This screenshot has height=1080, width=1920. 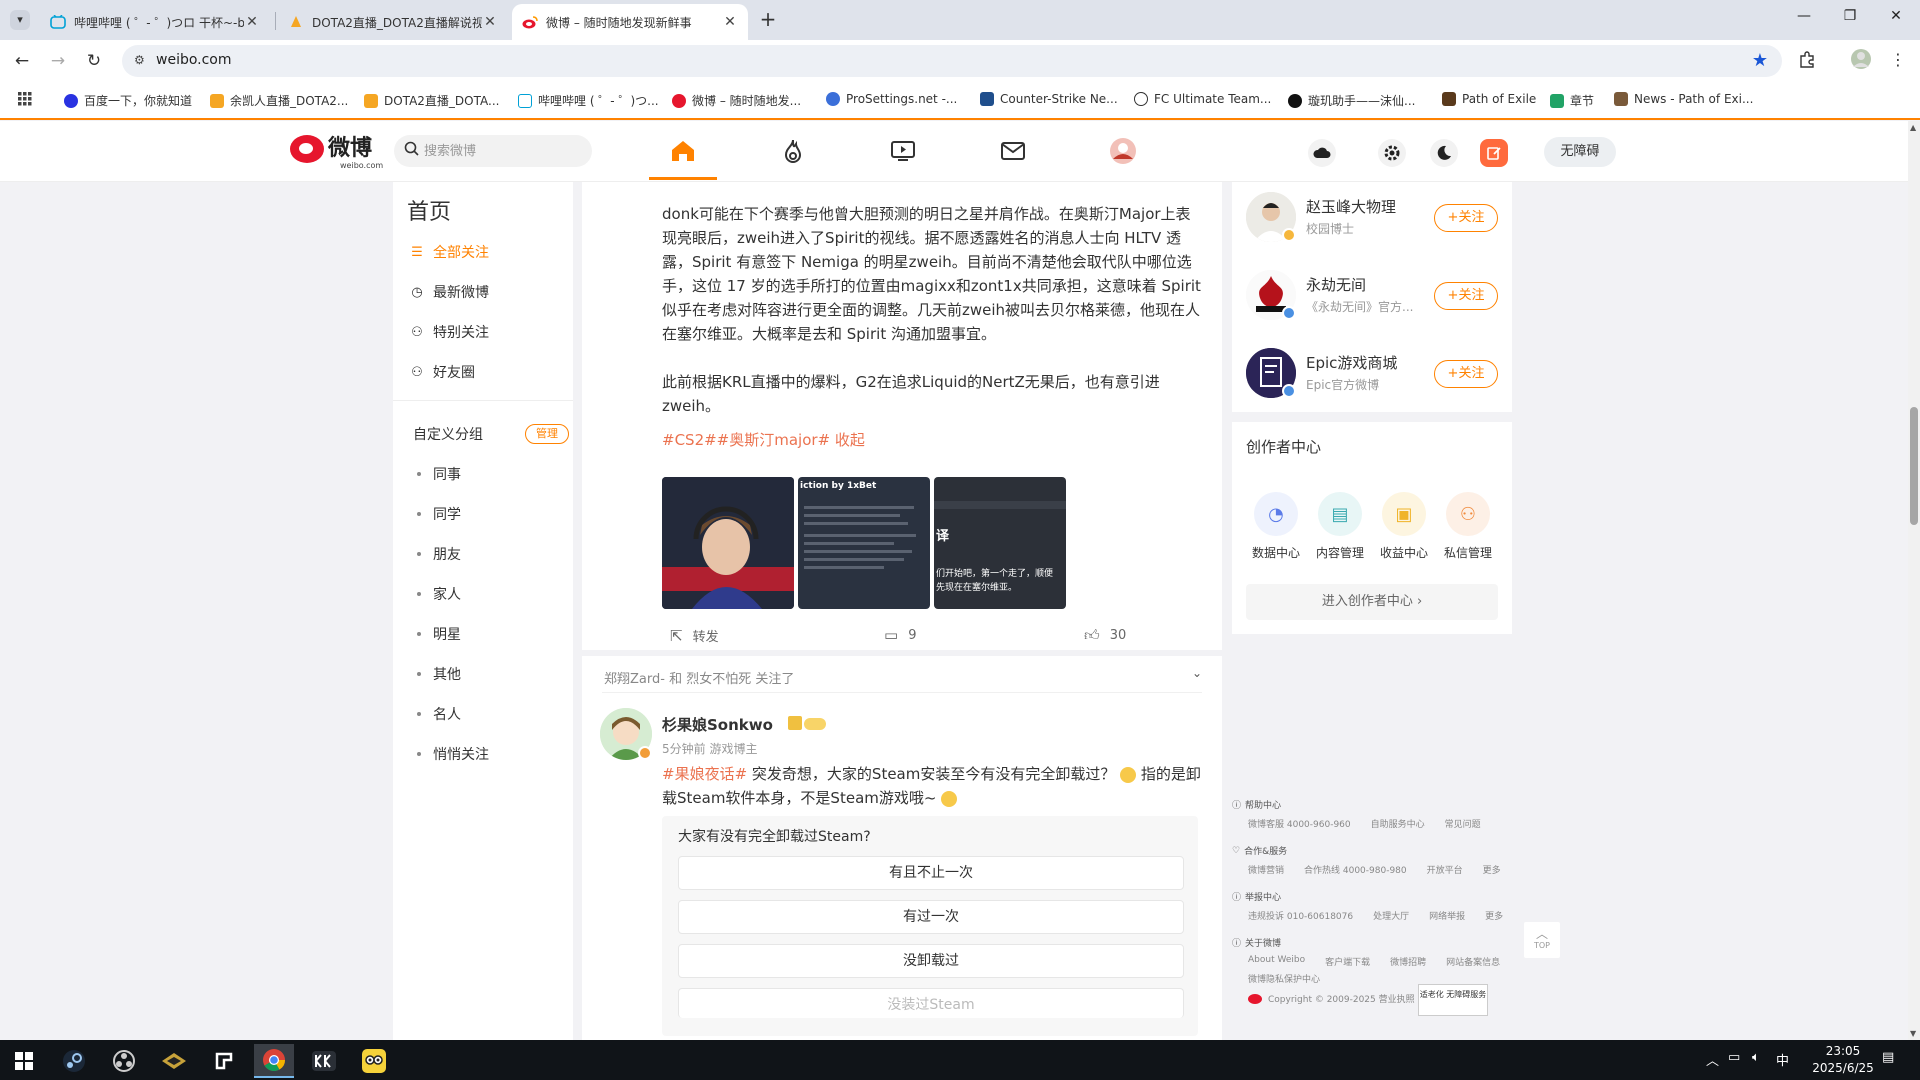 What do you see at coordinates (793, 151) in the screenshot?
I see `nav-hot-icon` at bounding box center [793, 151].